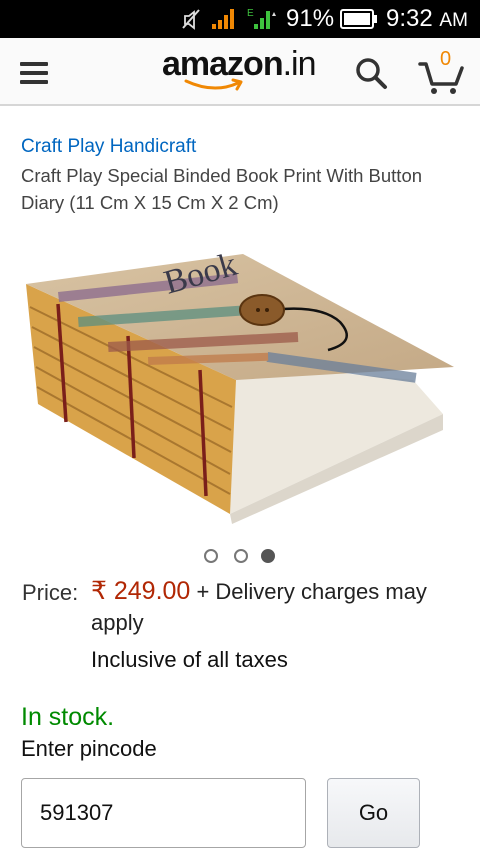  I want to click on stock-status: In stock., so click(68, 717).